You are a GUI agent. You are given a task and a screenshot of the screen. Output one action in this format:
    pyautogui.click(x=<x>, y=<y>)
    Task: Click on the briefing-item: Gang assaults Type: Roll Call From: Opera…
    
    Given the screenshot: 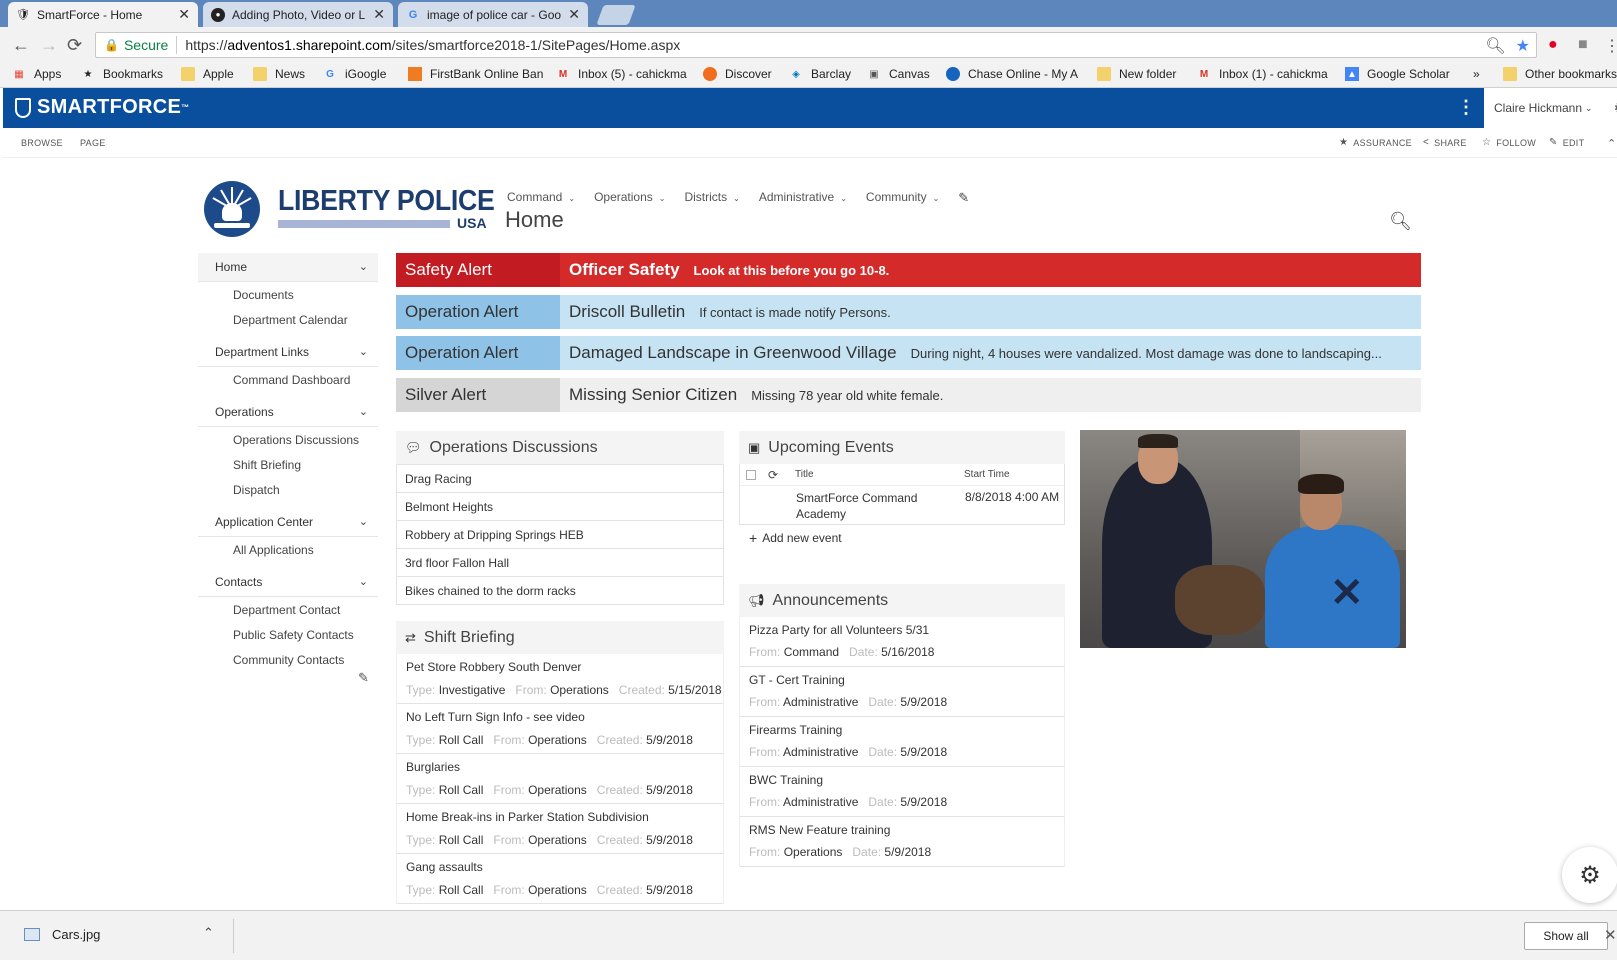 What is the action you would take?
    pyautogui.click(x=560, y=879)
    